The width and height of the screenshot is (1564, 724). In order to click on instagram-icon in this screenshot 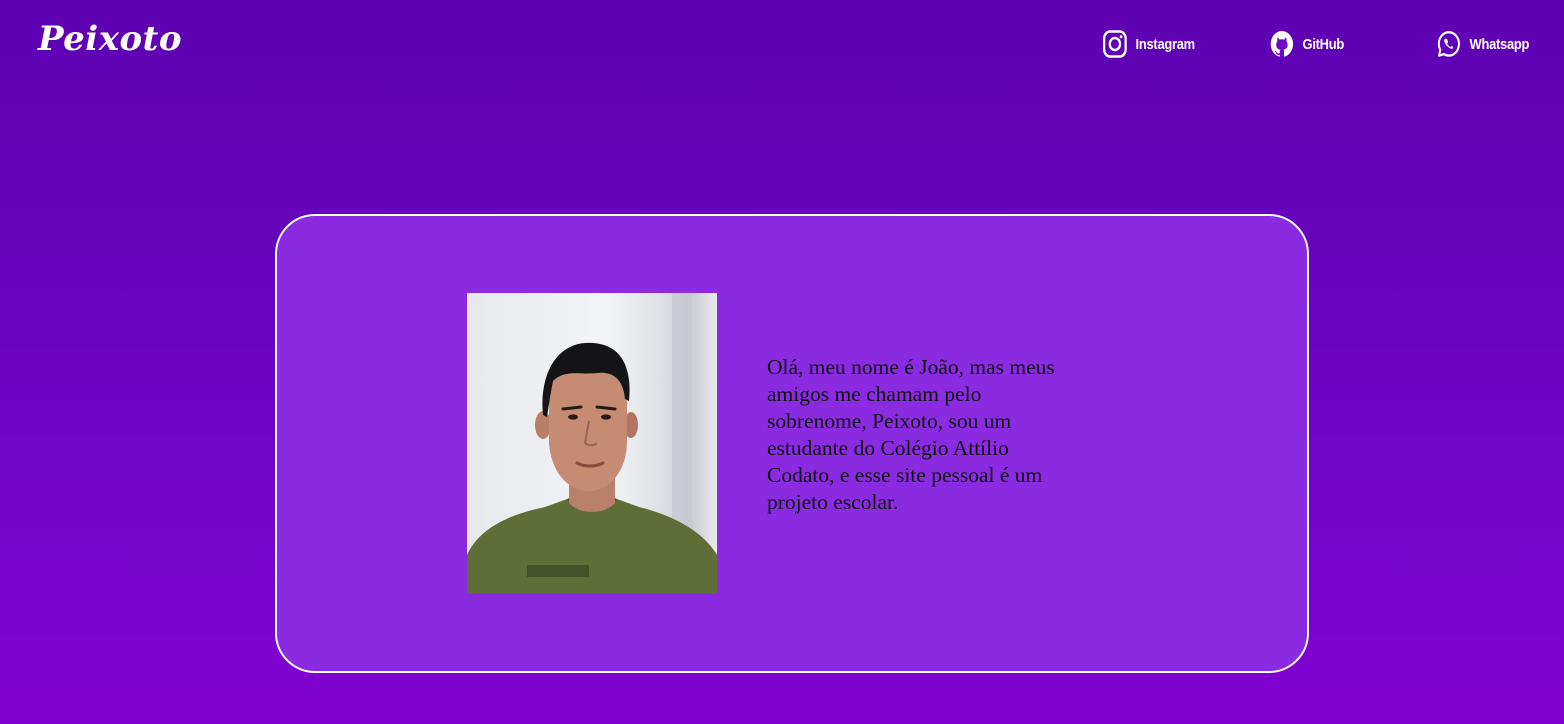, I will do `click(1115, 44)`.